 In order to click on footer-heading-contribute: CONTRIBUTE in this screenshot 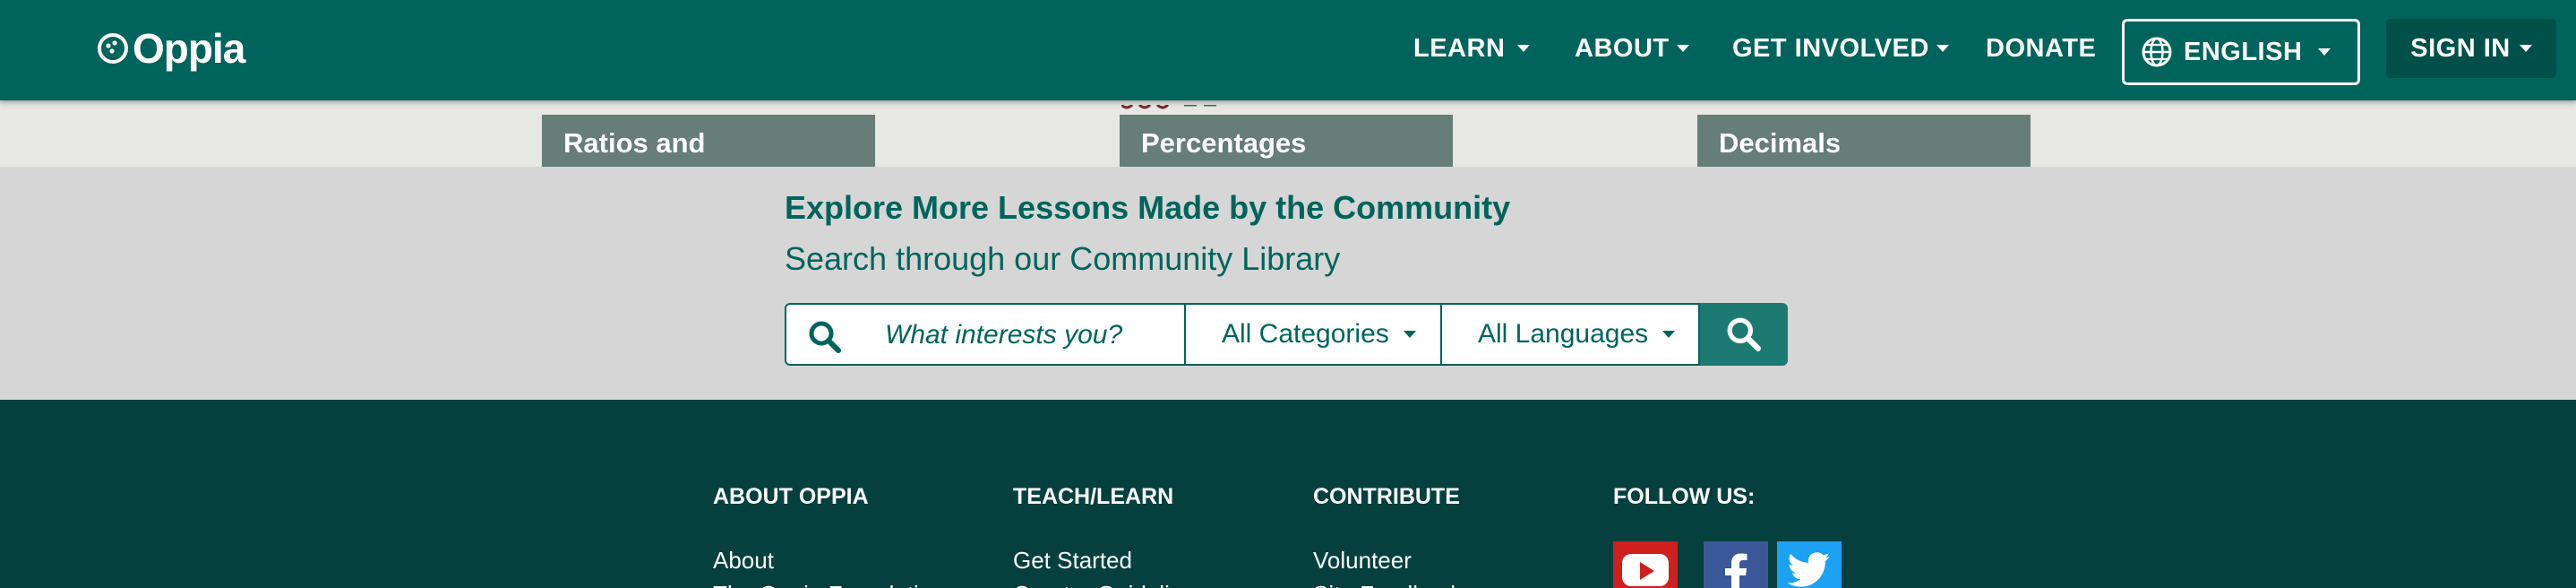, I will do `click(1386, 496)`.